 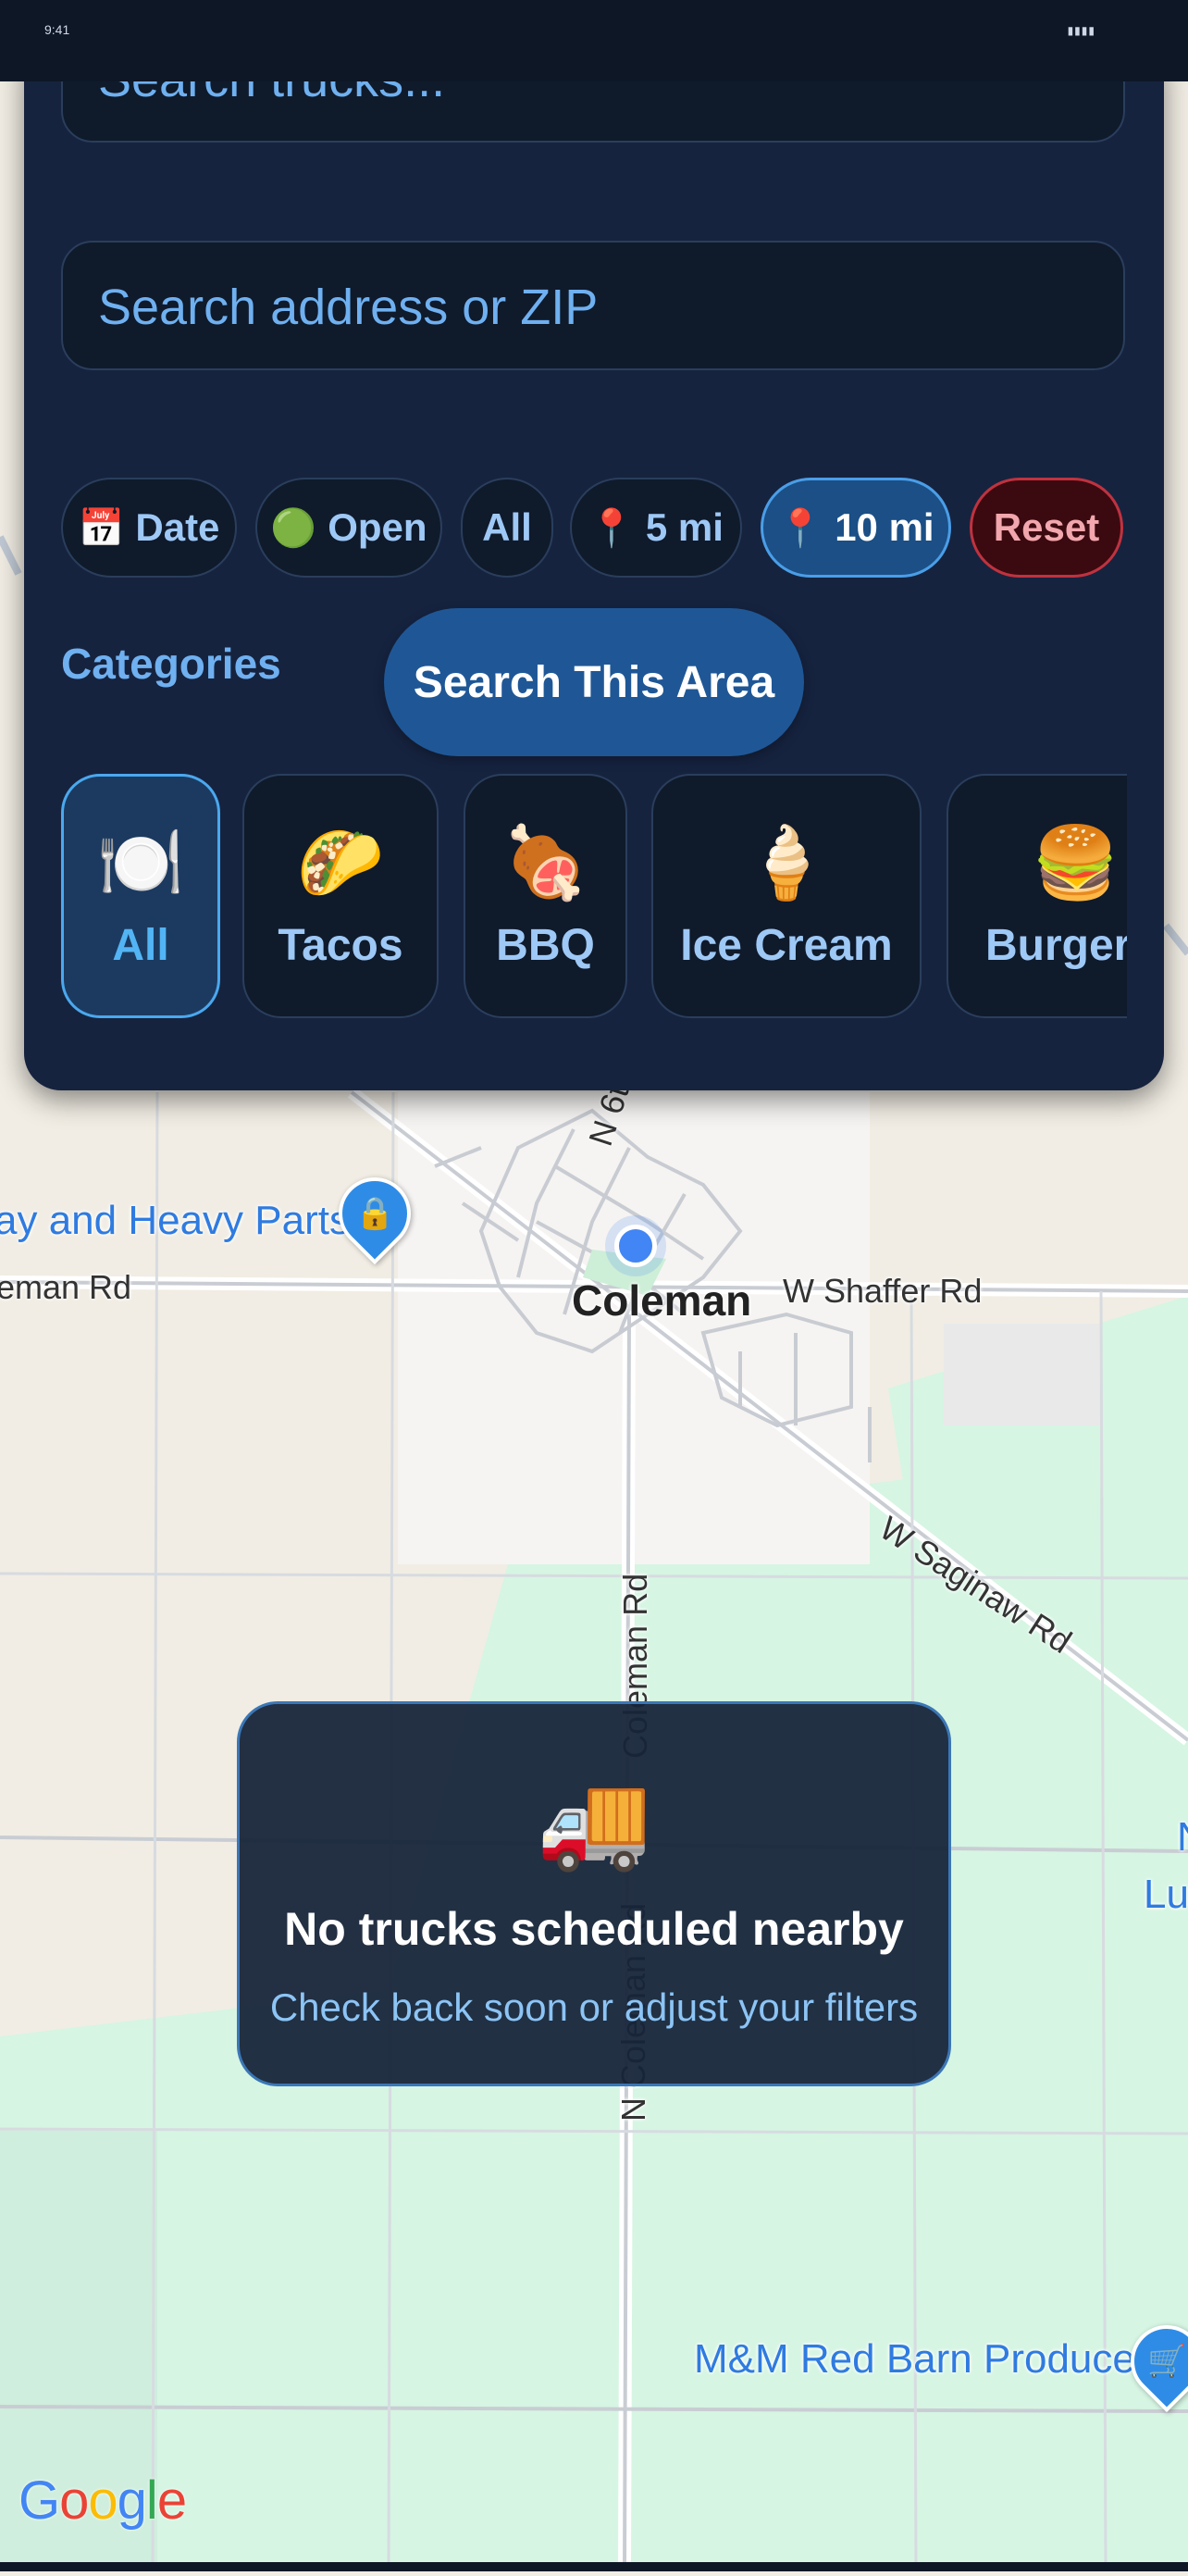 What do you see at coordinates (1056, 945) in the screenshot?
I see `category-label: Burgers` at bounding box center [1056, 945].